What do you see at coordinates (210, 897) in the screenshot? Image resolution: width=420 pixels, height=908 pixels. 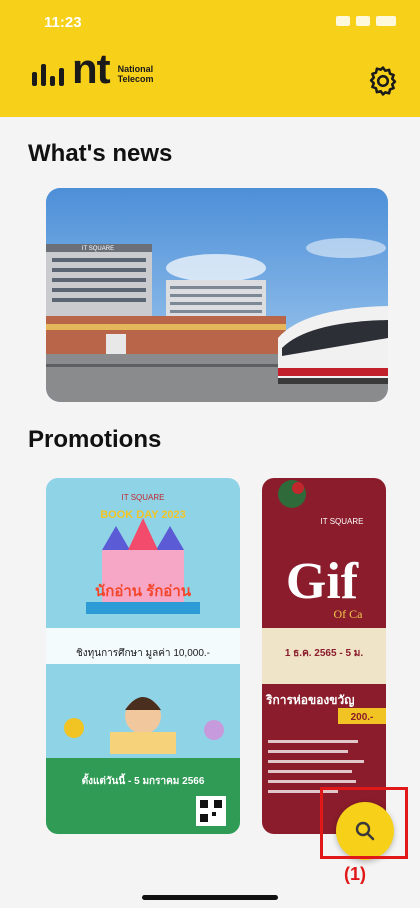 I see `home-indicator` at bounding box center [210, 897].